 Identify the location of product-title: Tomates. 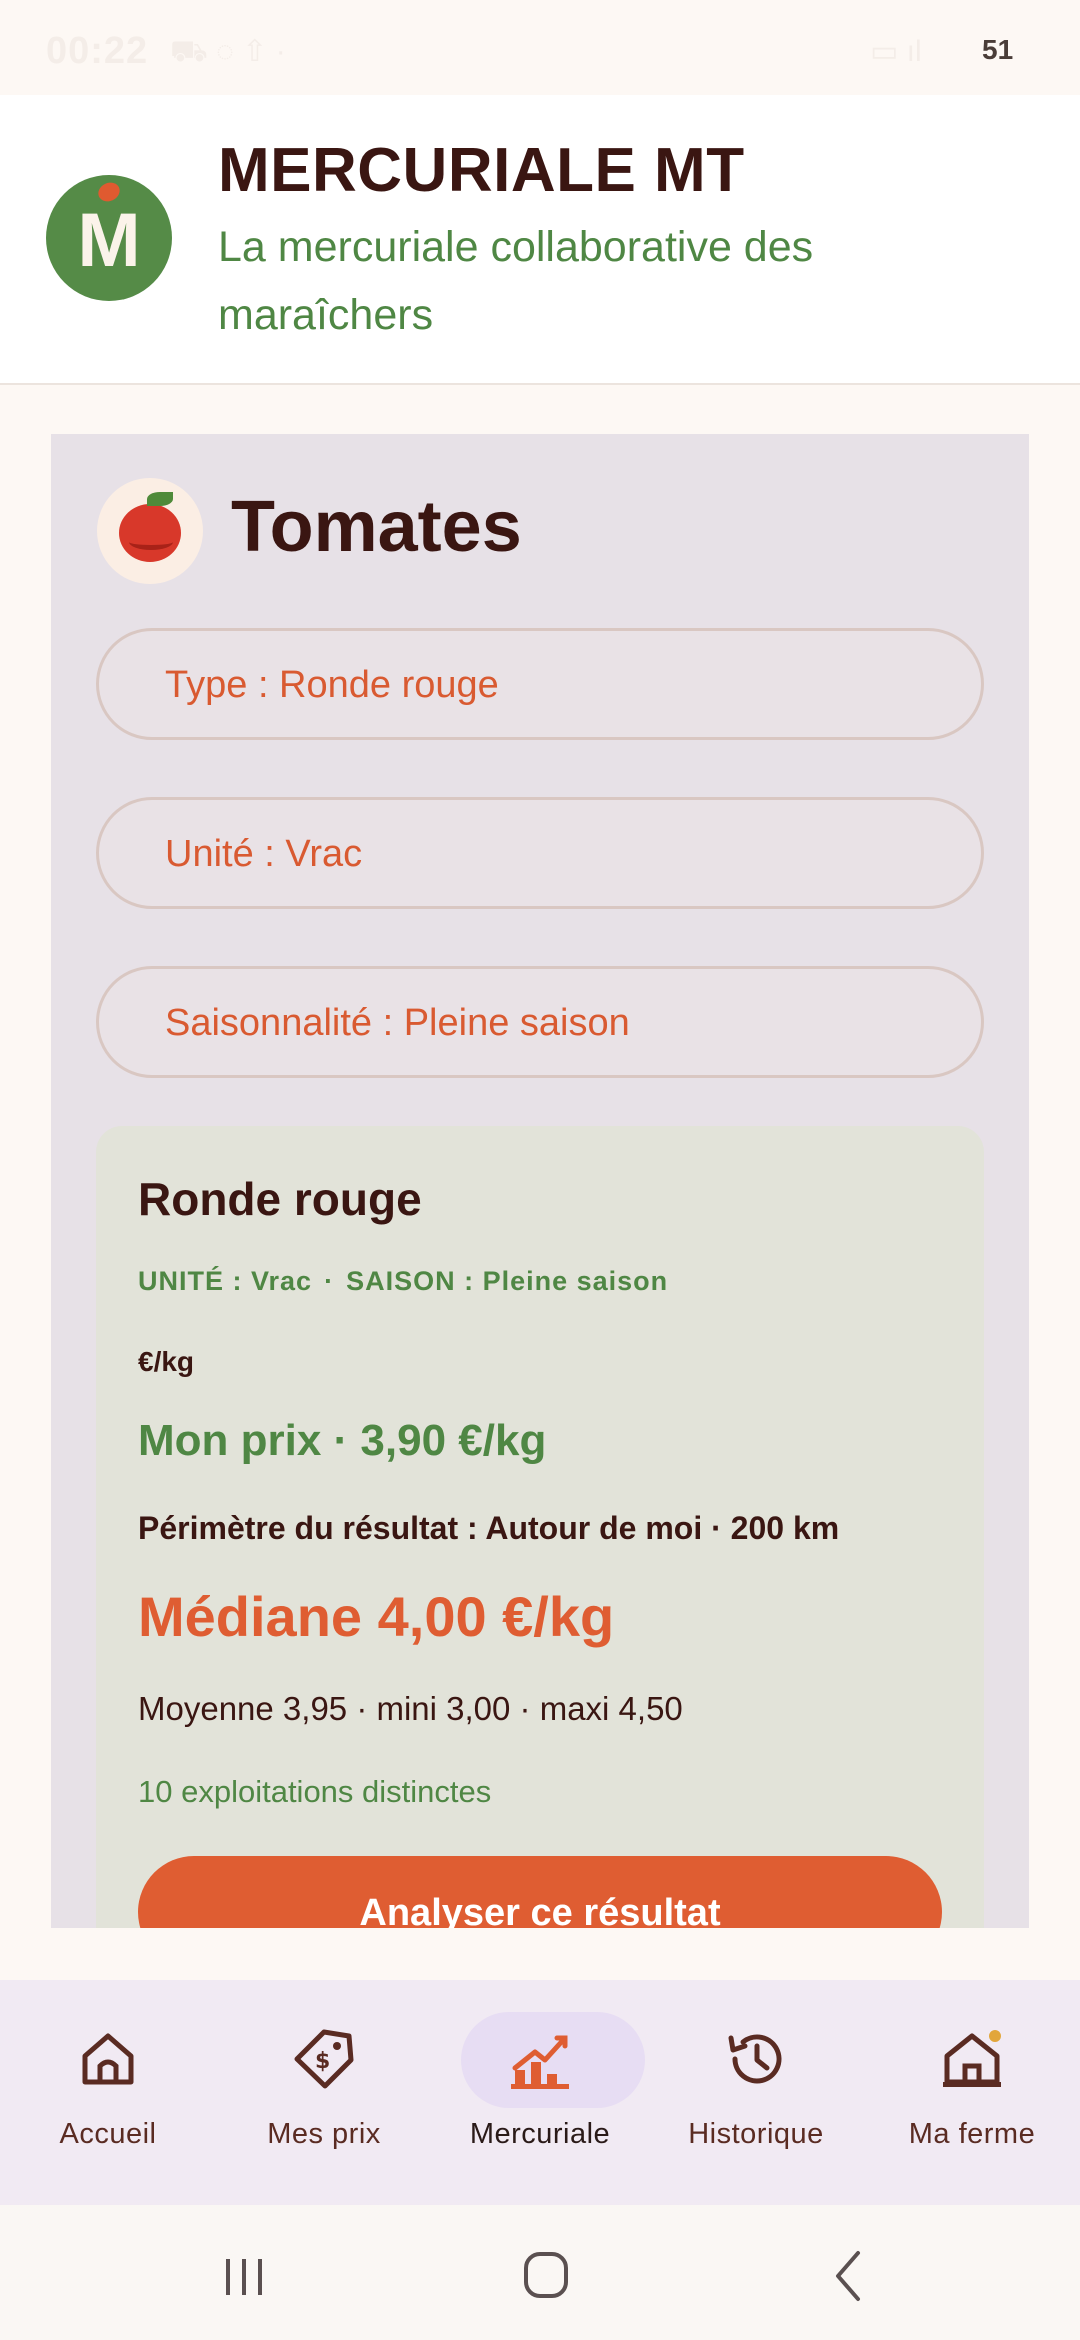
(376, 527).